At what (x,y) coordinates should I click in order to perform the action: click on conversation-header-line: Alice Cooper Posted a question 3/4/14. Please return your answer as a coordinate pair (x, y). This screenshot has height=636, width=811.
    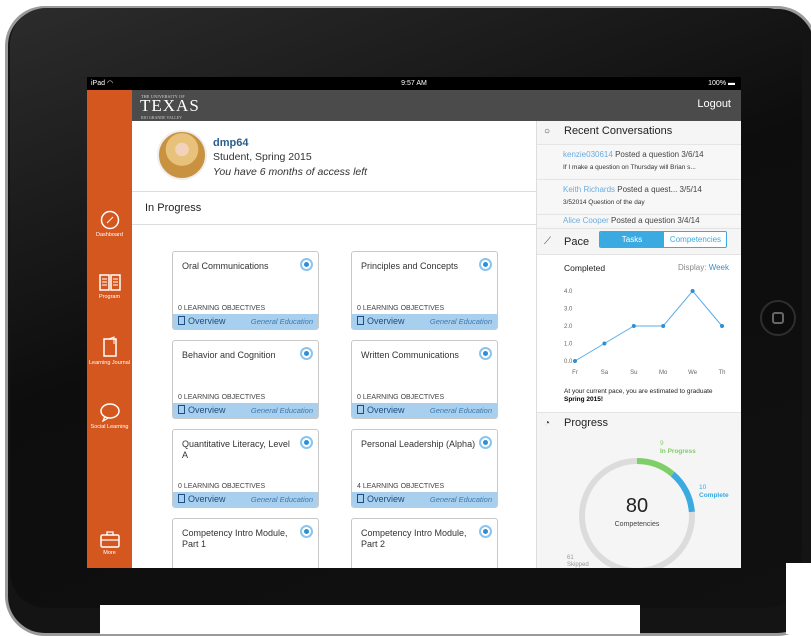
    Looking at the image, I should click on (631, 220).